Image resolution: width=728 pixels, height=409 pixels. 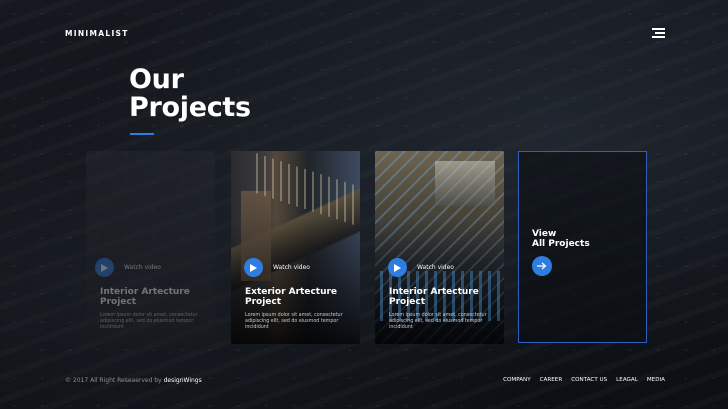 I want to click on project-card-title: Exterior Artecture Project, so click(x=301, y=297).